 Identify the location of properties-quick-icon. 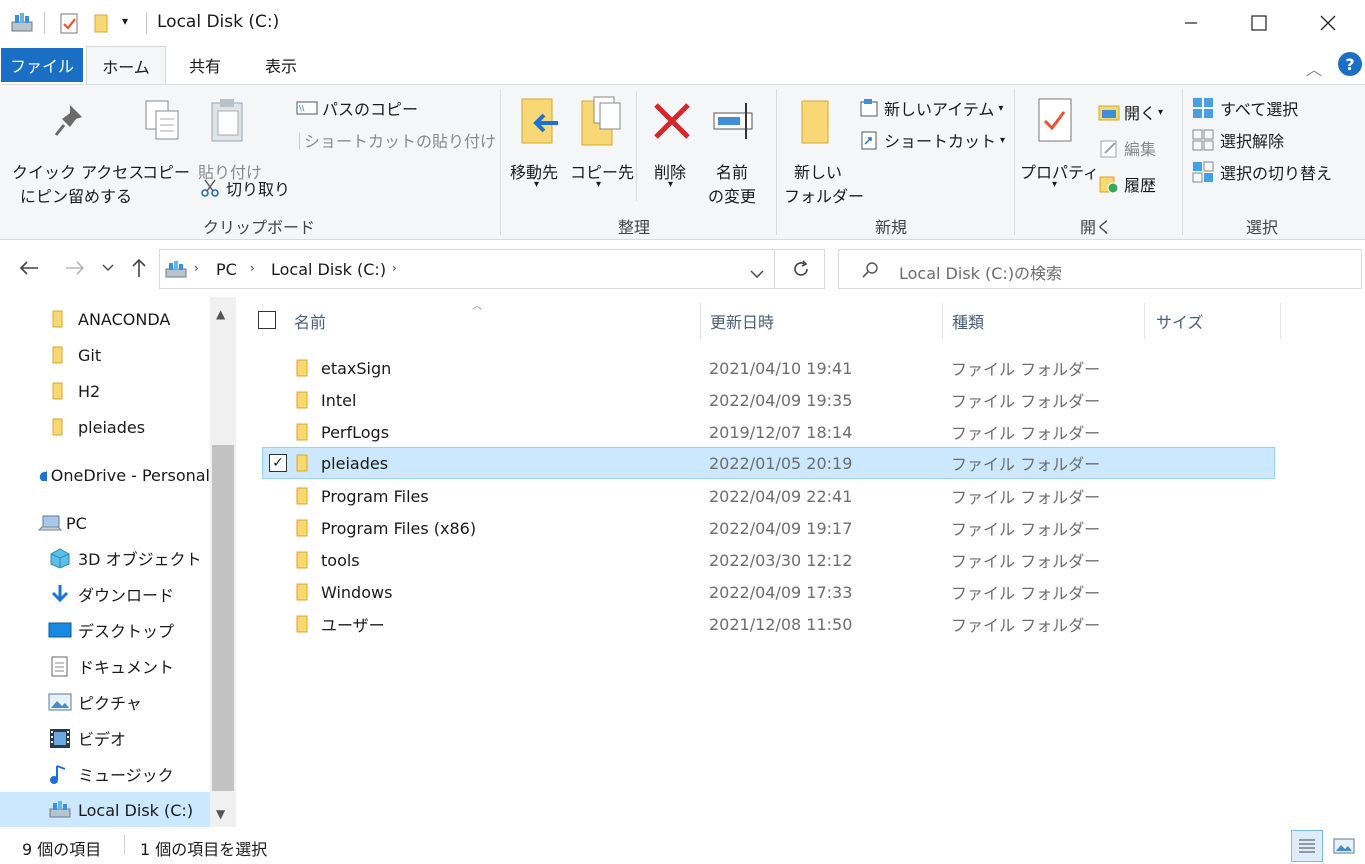
(69, 23).